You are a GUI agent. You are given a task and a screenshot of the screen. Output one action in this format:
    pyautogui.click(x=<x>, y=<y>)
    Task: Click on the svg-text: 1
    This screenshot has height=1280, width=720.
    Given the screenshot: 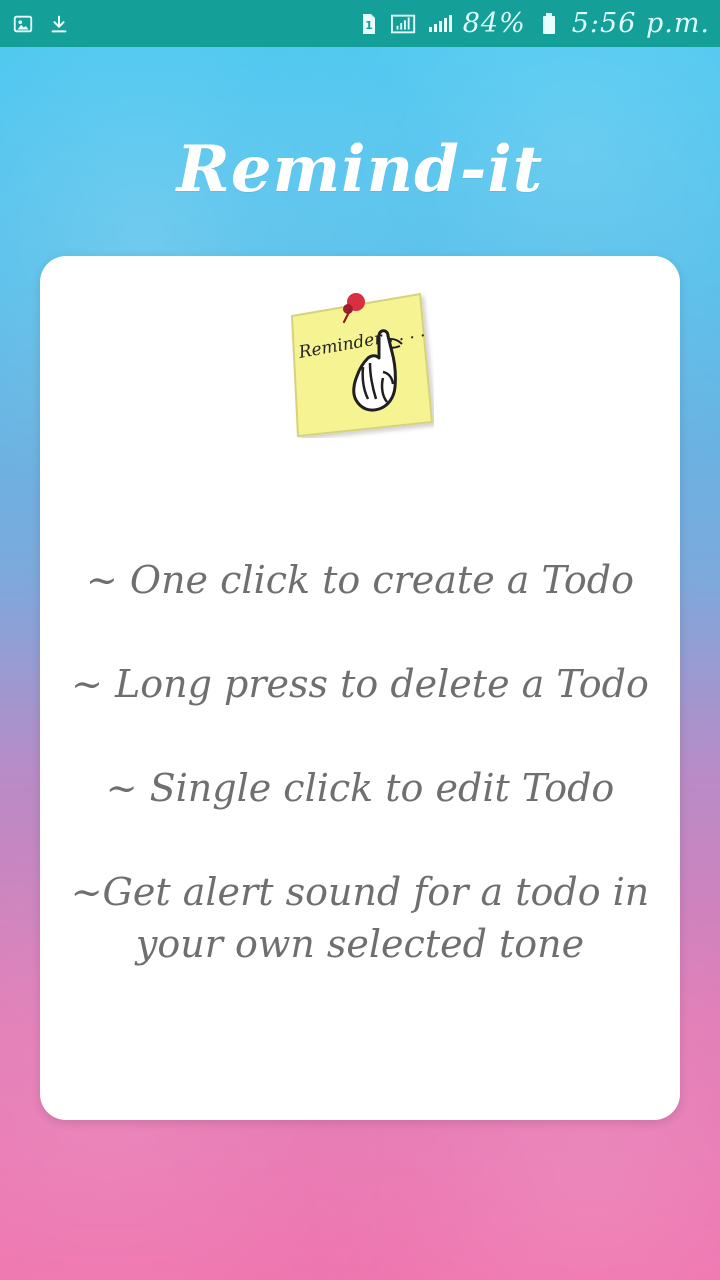 What is the action you would take?
    pyautogui.click(x=369, y=25)
    